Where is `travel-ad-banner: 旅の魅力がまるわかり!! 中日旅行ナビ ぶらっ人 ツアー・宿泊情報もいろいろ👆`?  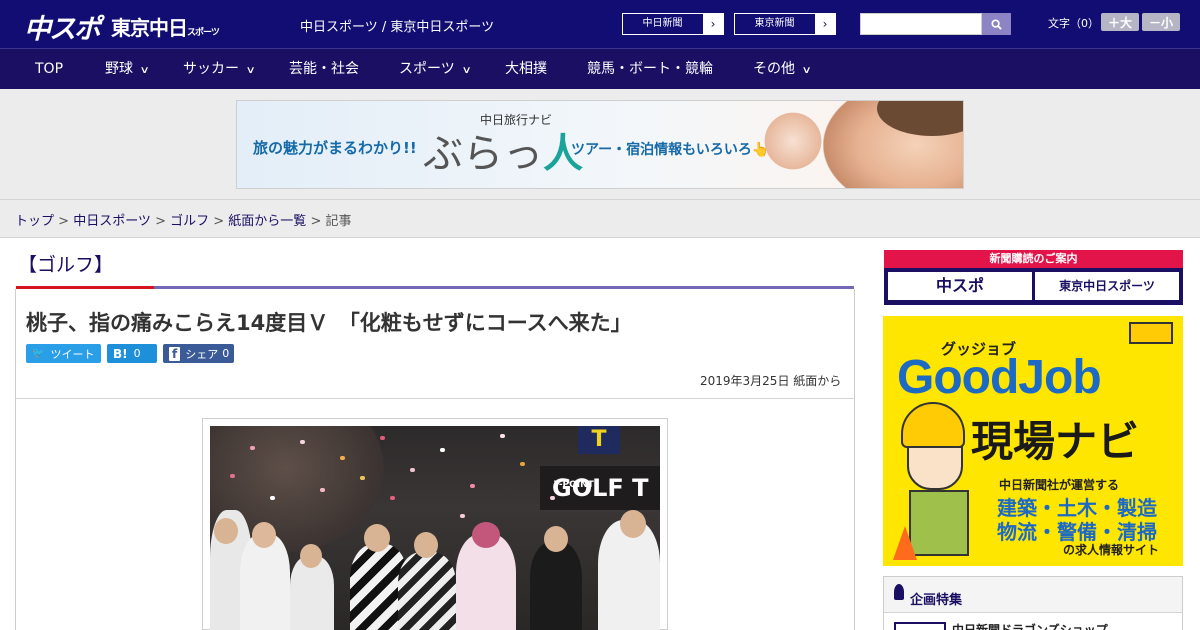
travel-ad-banner: 旅の魅力がまるわかり!! 中日旅行ナビ ぶらっ人 ツアー・宿泊情報もいろいろ👆 is located at coordinates (600, 144).